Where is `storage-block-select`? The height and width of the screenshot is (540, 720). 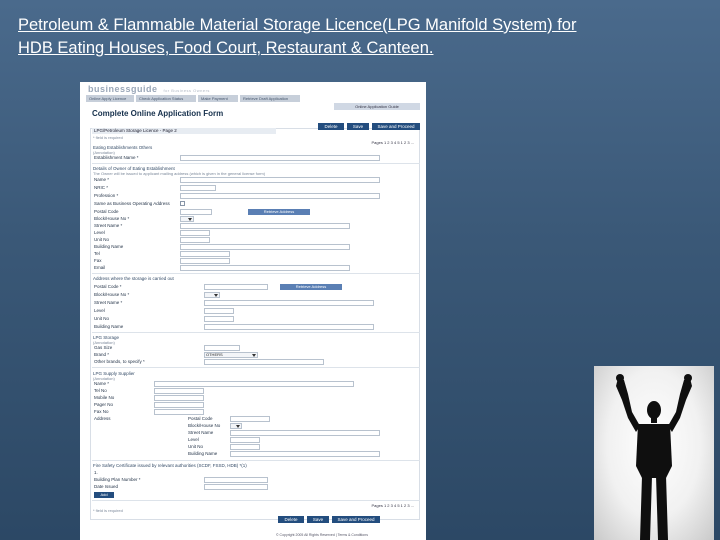
storage-block-select is located at coordinates (212, 295).